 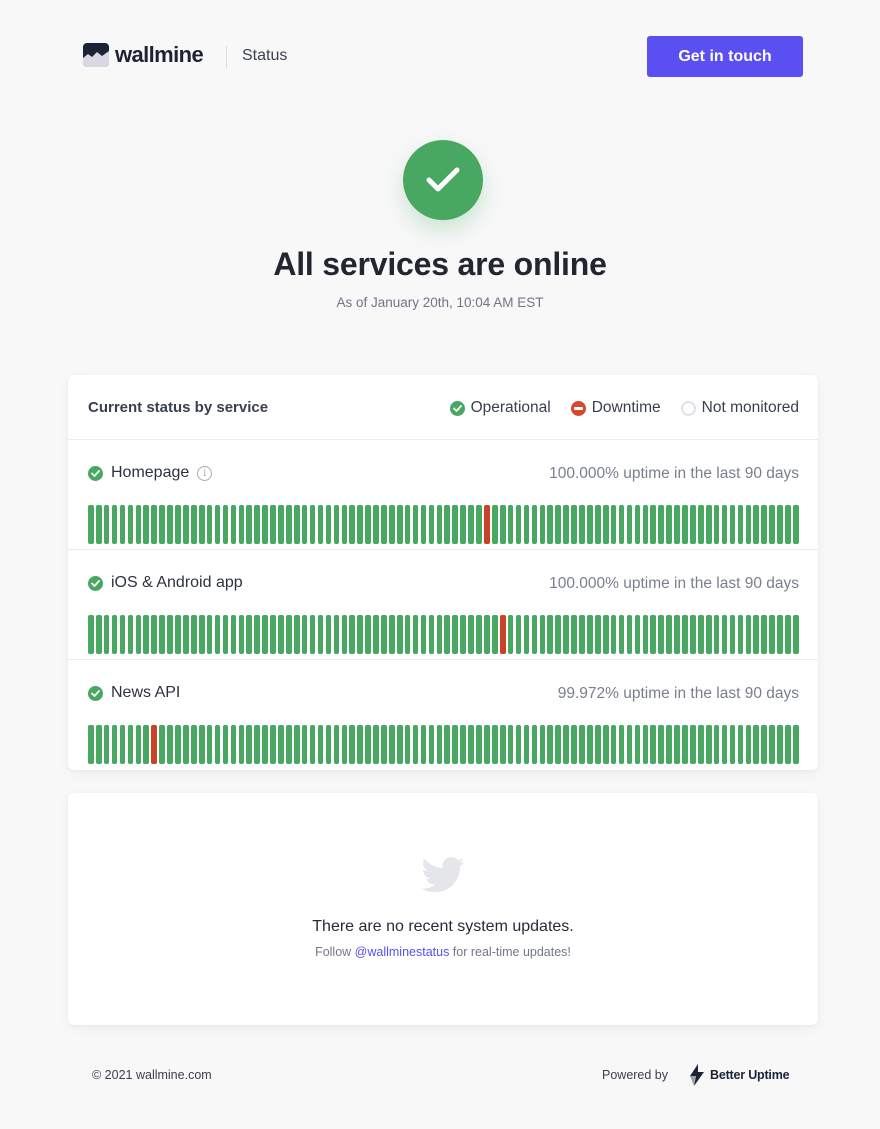 What do you see at coordinates (402, 952) in the screenshot?
I see `twitter-handle-link: @wallminestatus` at bounding box center [402, 952].